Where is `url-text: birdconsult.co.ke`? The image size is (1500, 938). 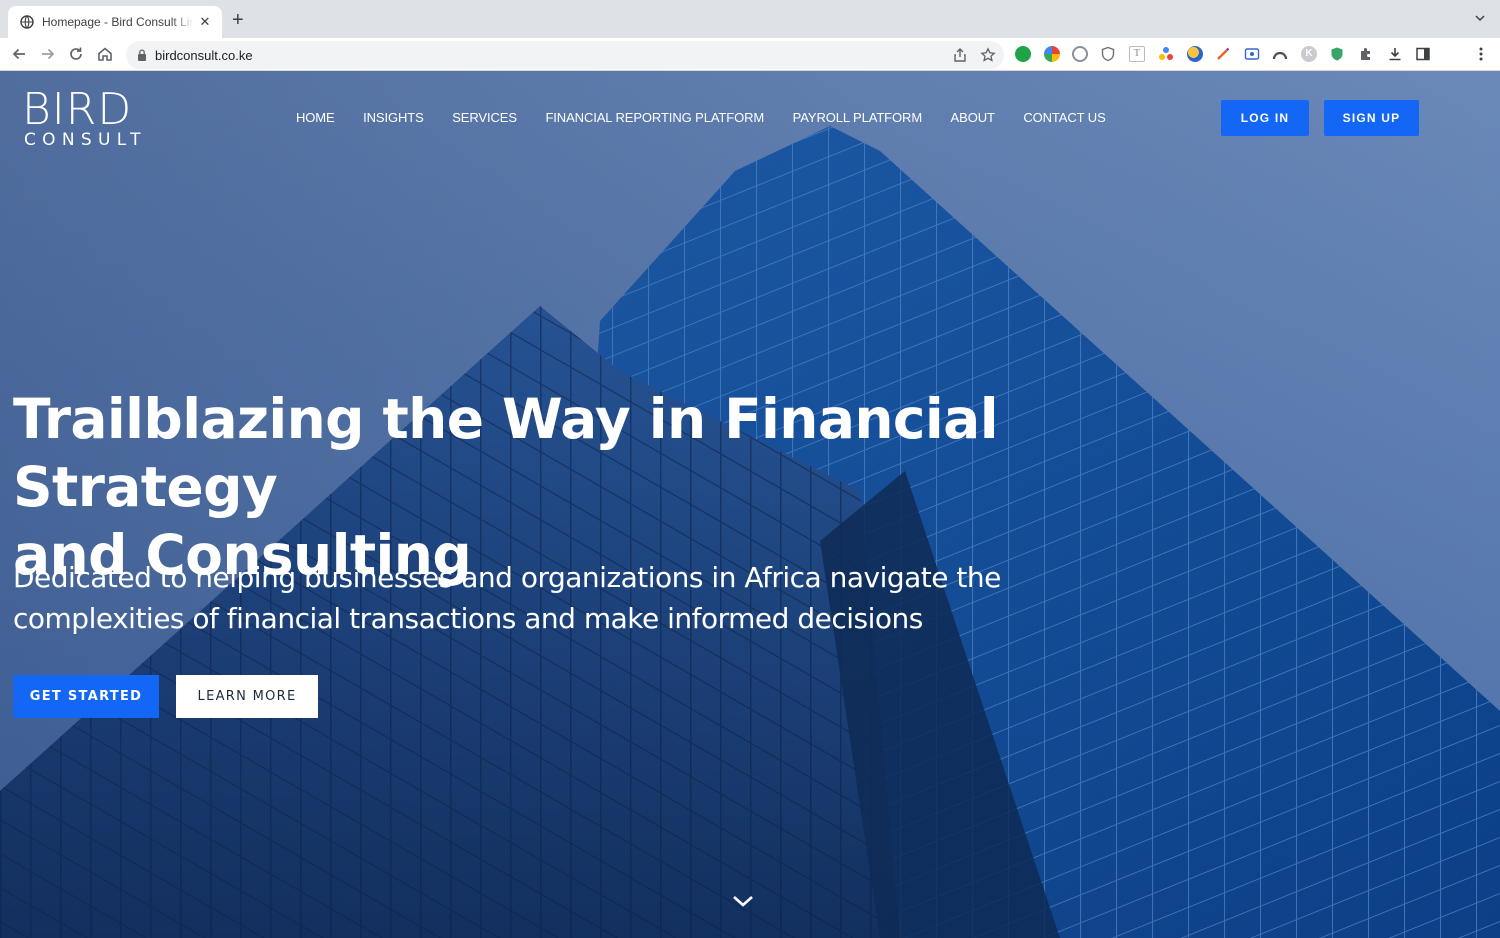
url-text: birdconsult.co.ke is located at coordinates (204, 55).